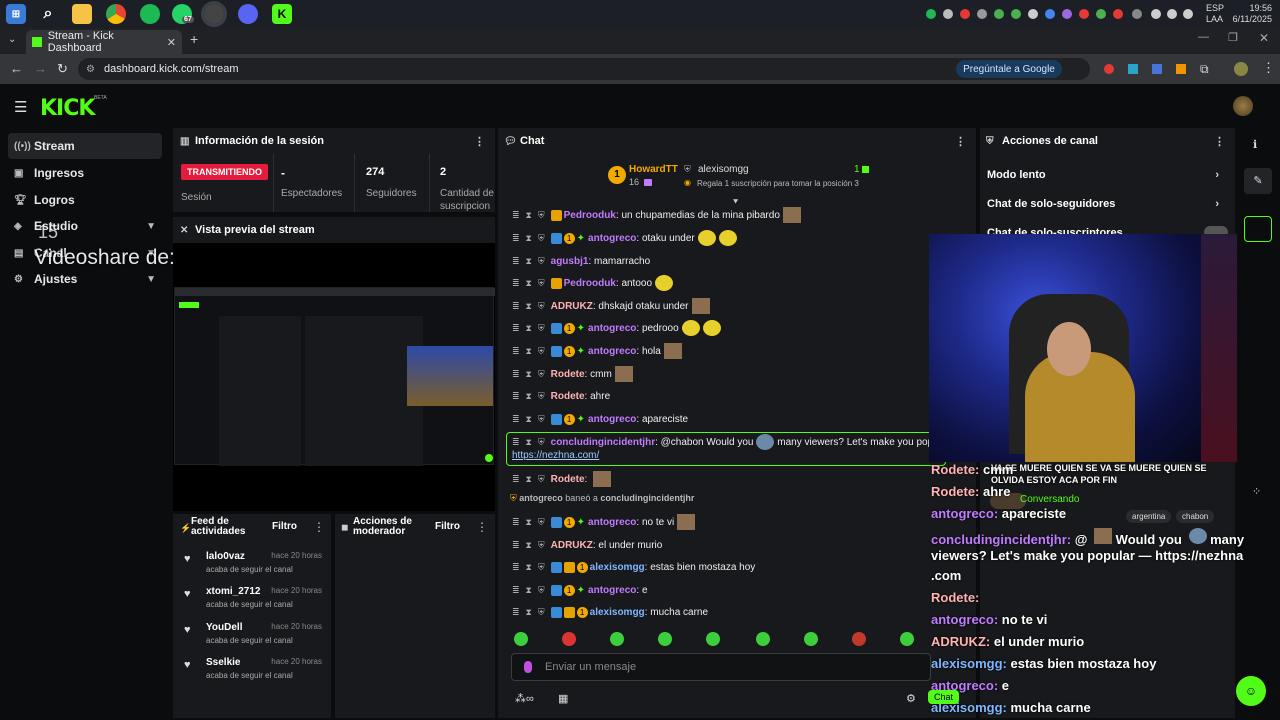  I want to click on discord-icon, so click(248, 14).